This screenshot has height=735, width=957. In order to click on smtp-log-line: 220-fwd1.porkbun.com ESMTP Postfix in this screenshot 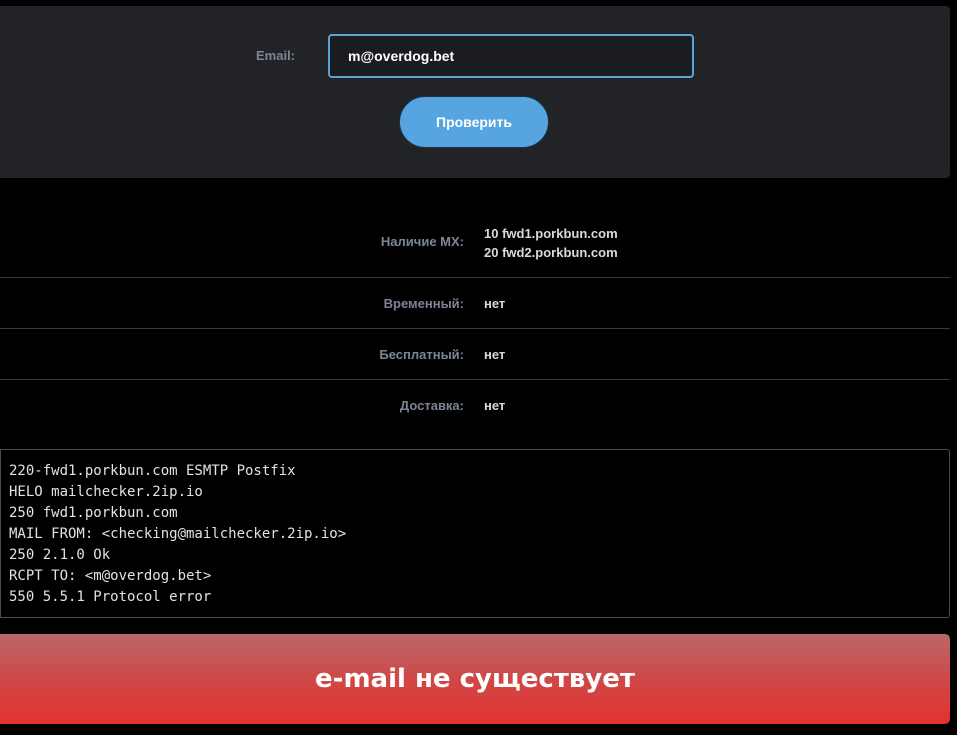, I will do `click(152, 471)`.